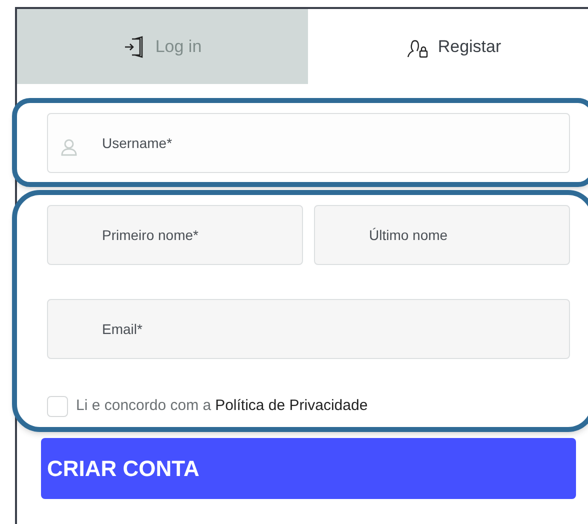 The height and width of the screenshot is (524, 588). I want to click on user-icon, so click(69, 146).